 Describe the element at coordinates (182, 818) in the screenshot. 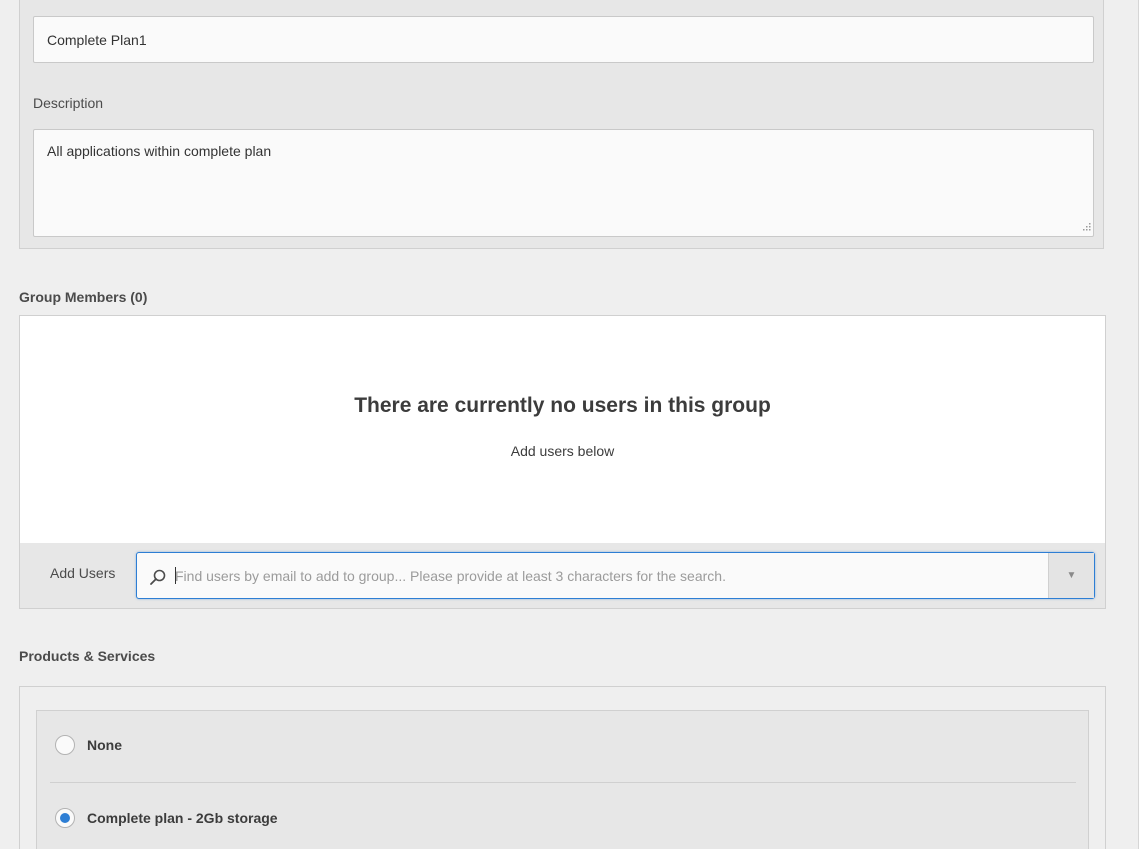

I see `product-option-label: Complete plan - 2Gb storage` at that location.